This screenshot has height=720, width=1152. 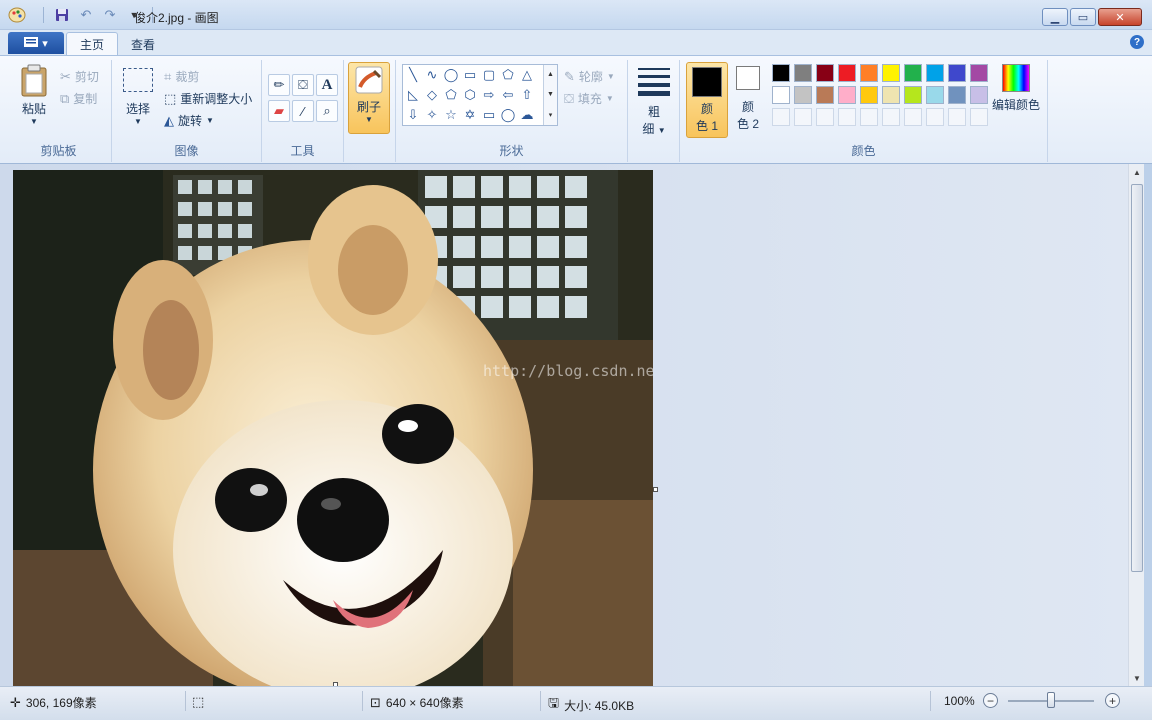 I want to click on magnifier-icon: ⌕, so click(x=327, y=111).